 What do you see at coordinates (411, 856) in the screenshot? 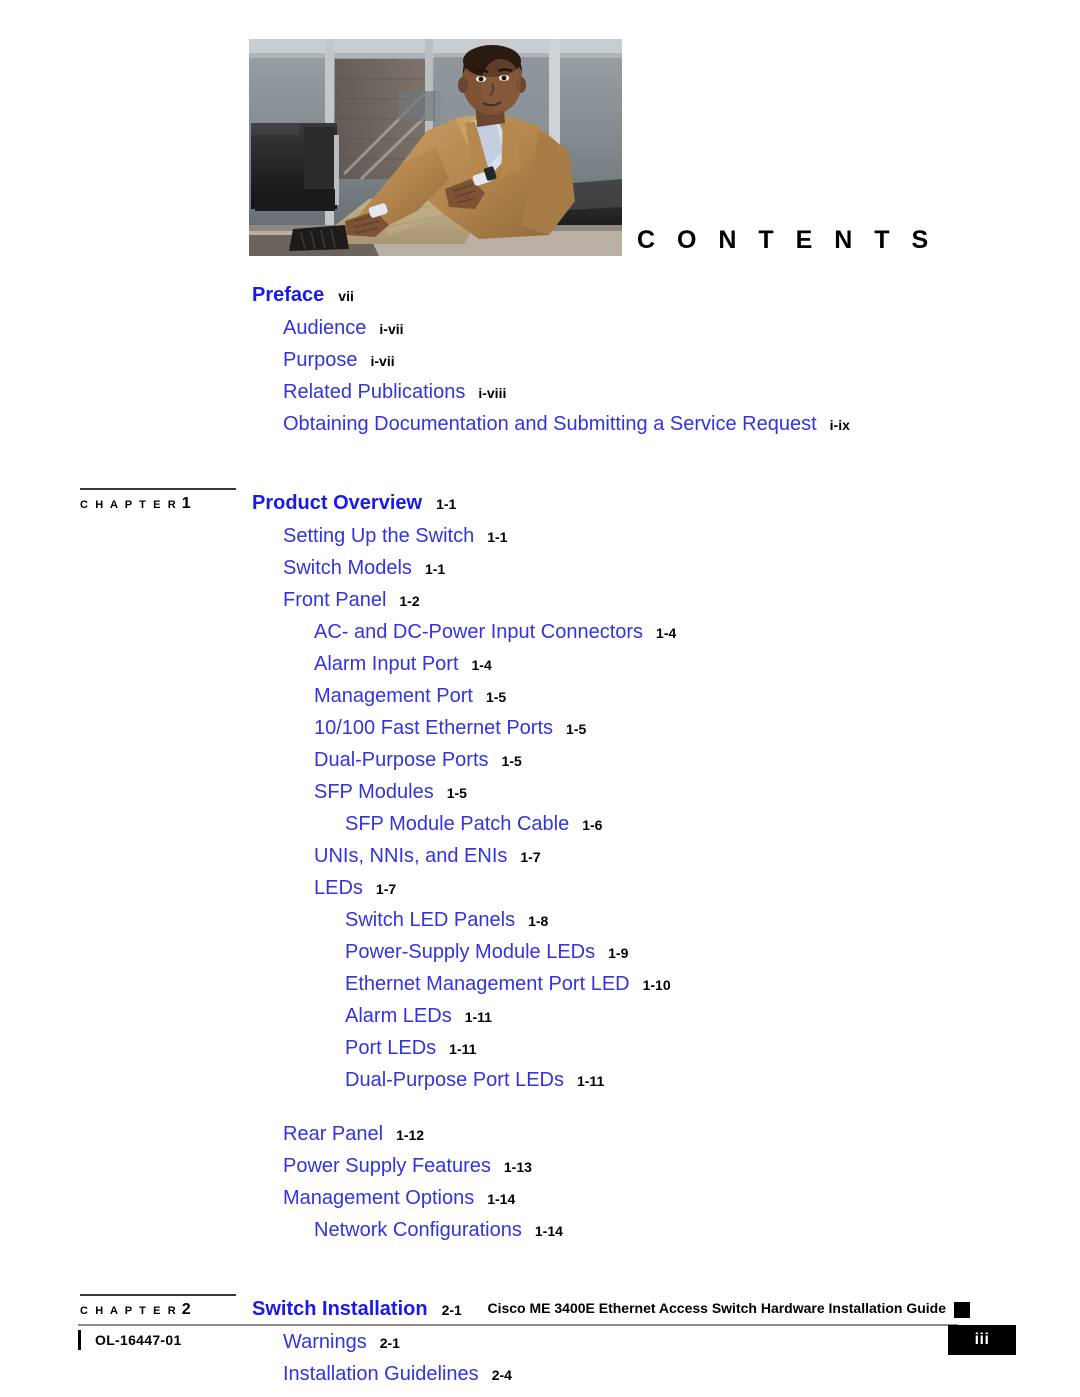
I see `toc-entry-label: UNIs, NNIs, and ENIs` at bounding box center [411, 856].